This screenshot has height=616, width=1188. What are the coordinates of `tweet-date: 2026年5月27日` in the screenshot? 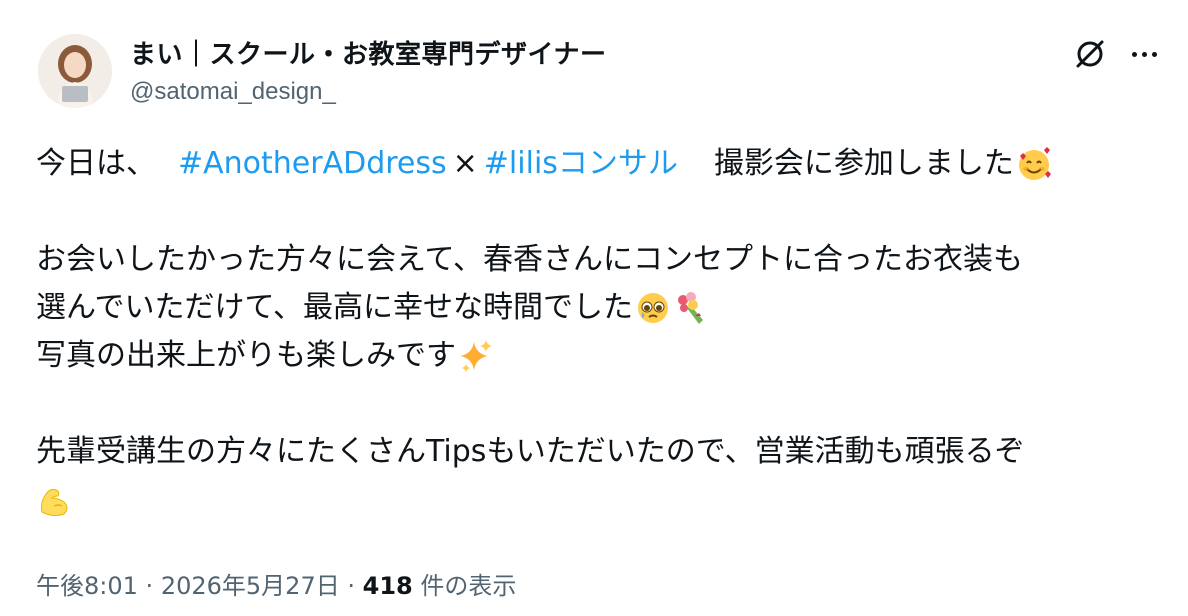 It's located at (250, 586).